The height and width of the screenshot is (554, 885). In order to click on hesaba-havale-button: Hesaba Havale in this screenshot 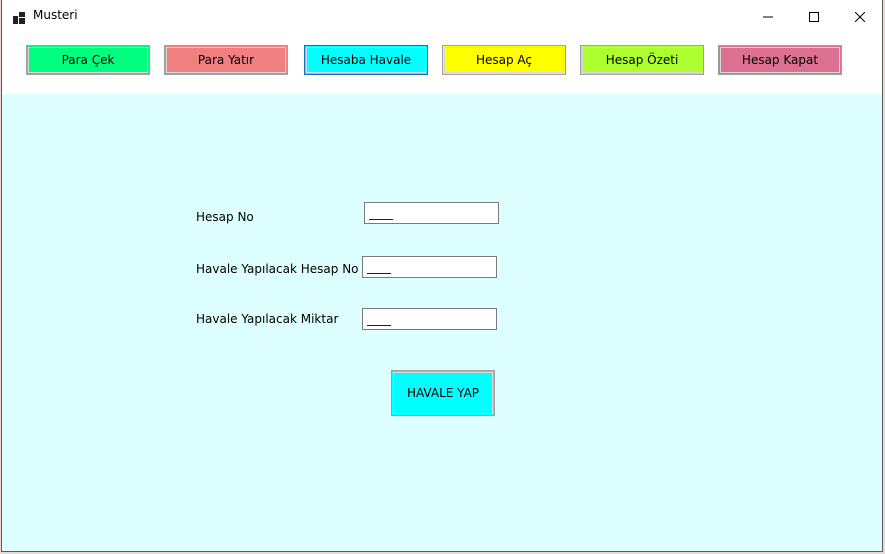, I will do `click(366, 60)`.